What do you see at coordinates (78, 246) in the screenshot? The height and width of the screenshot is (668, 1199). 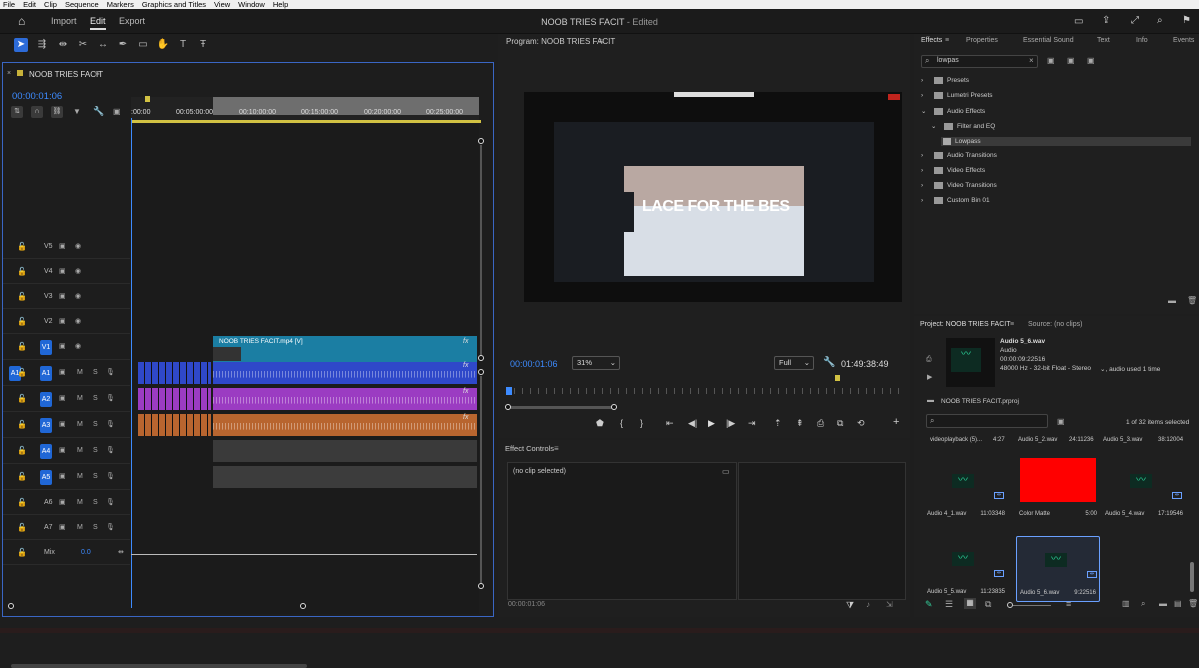 I see `eye-icon: ◉` at bounding box center [78, 246].